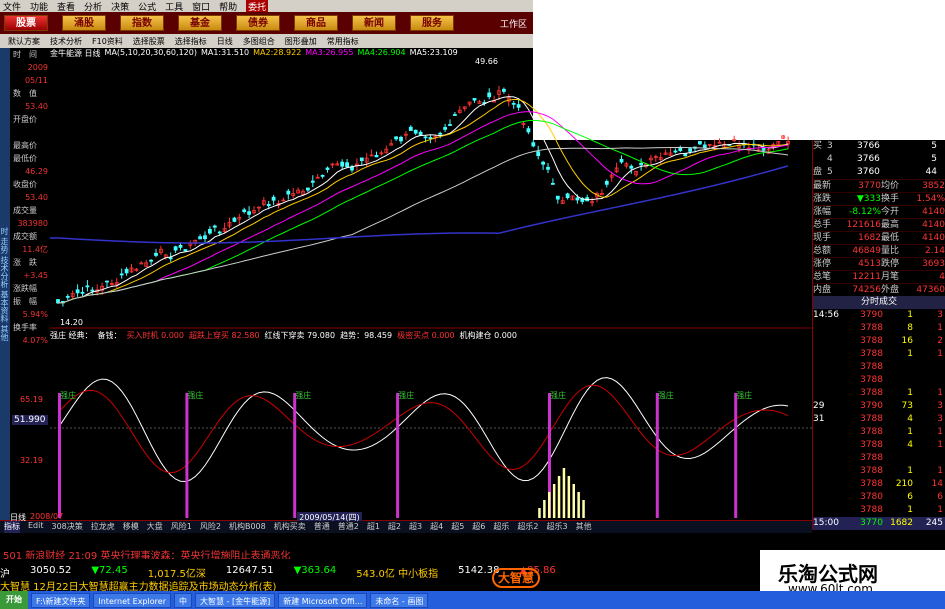 Image resolution: width=945 pixels, height=609 pixels. What do you see at coordinates (301, 41) in the screenshot?
I see `toolbar-item: 图形叠加` at bounding box center [301, 41].